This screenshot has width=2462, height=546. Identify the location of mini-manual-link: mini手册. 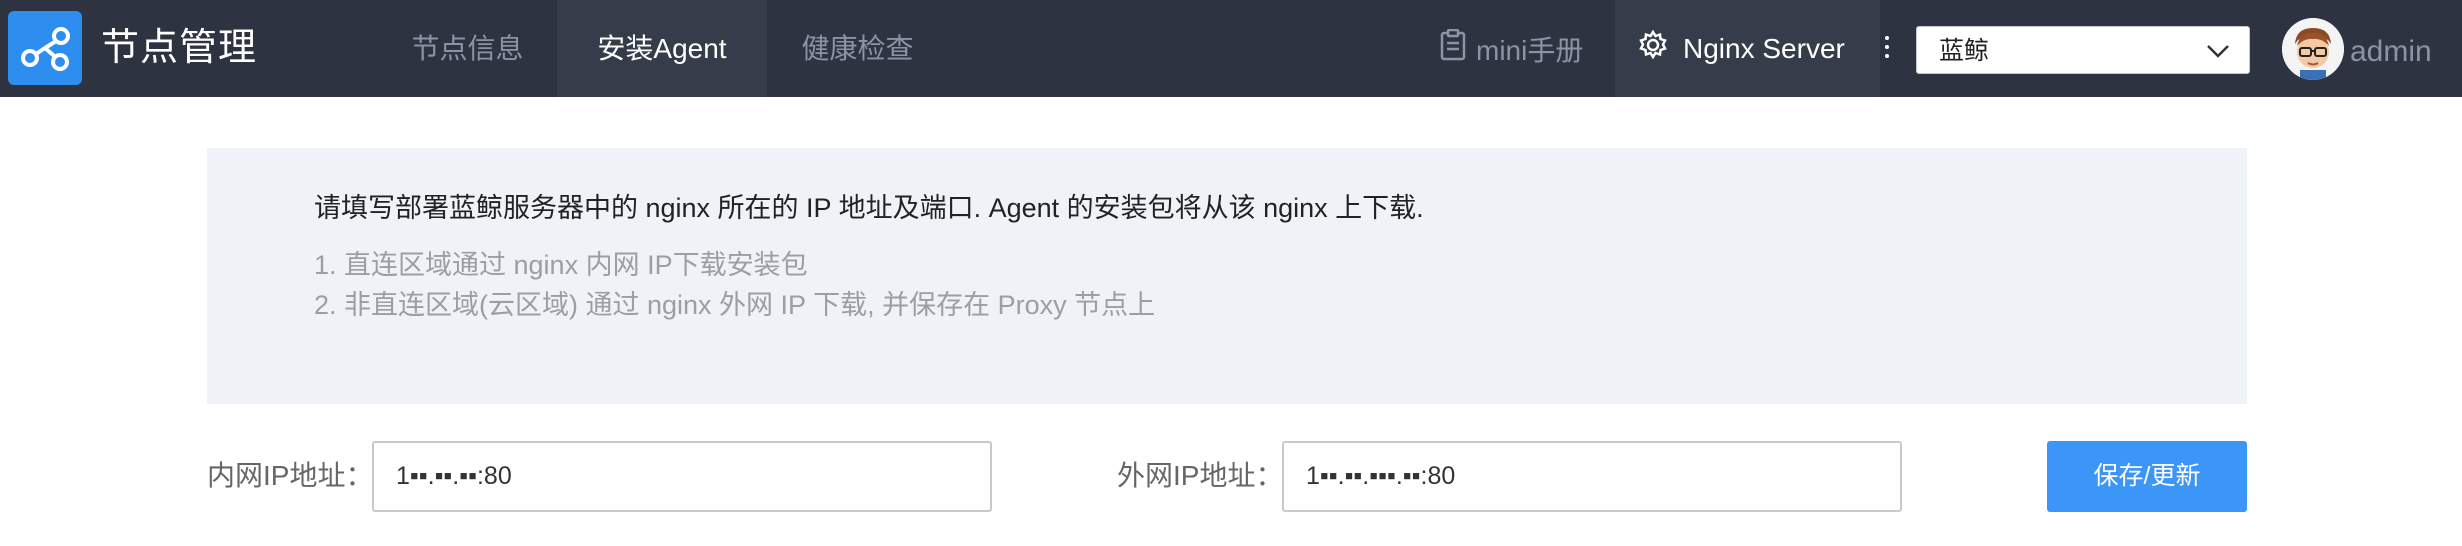
(1511, 48).